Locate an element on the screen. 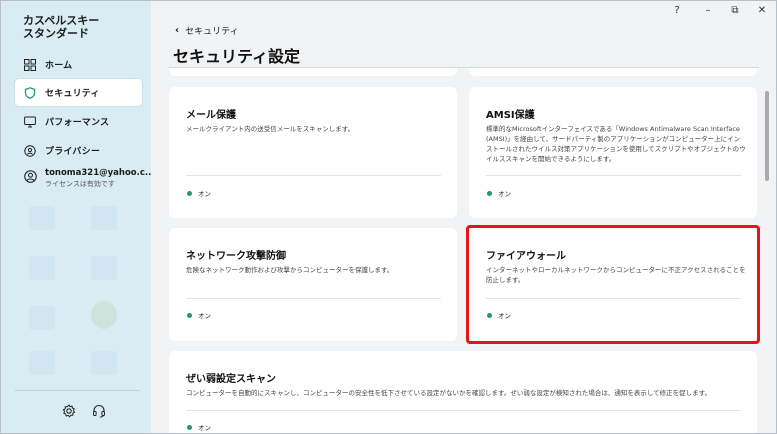 This screenshot has height=434, width=777. sidebar-item-label: セキュリティ is located at coordinates (72, 94).